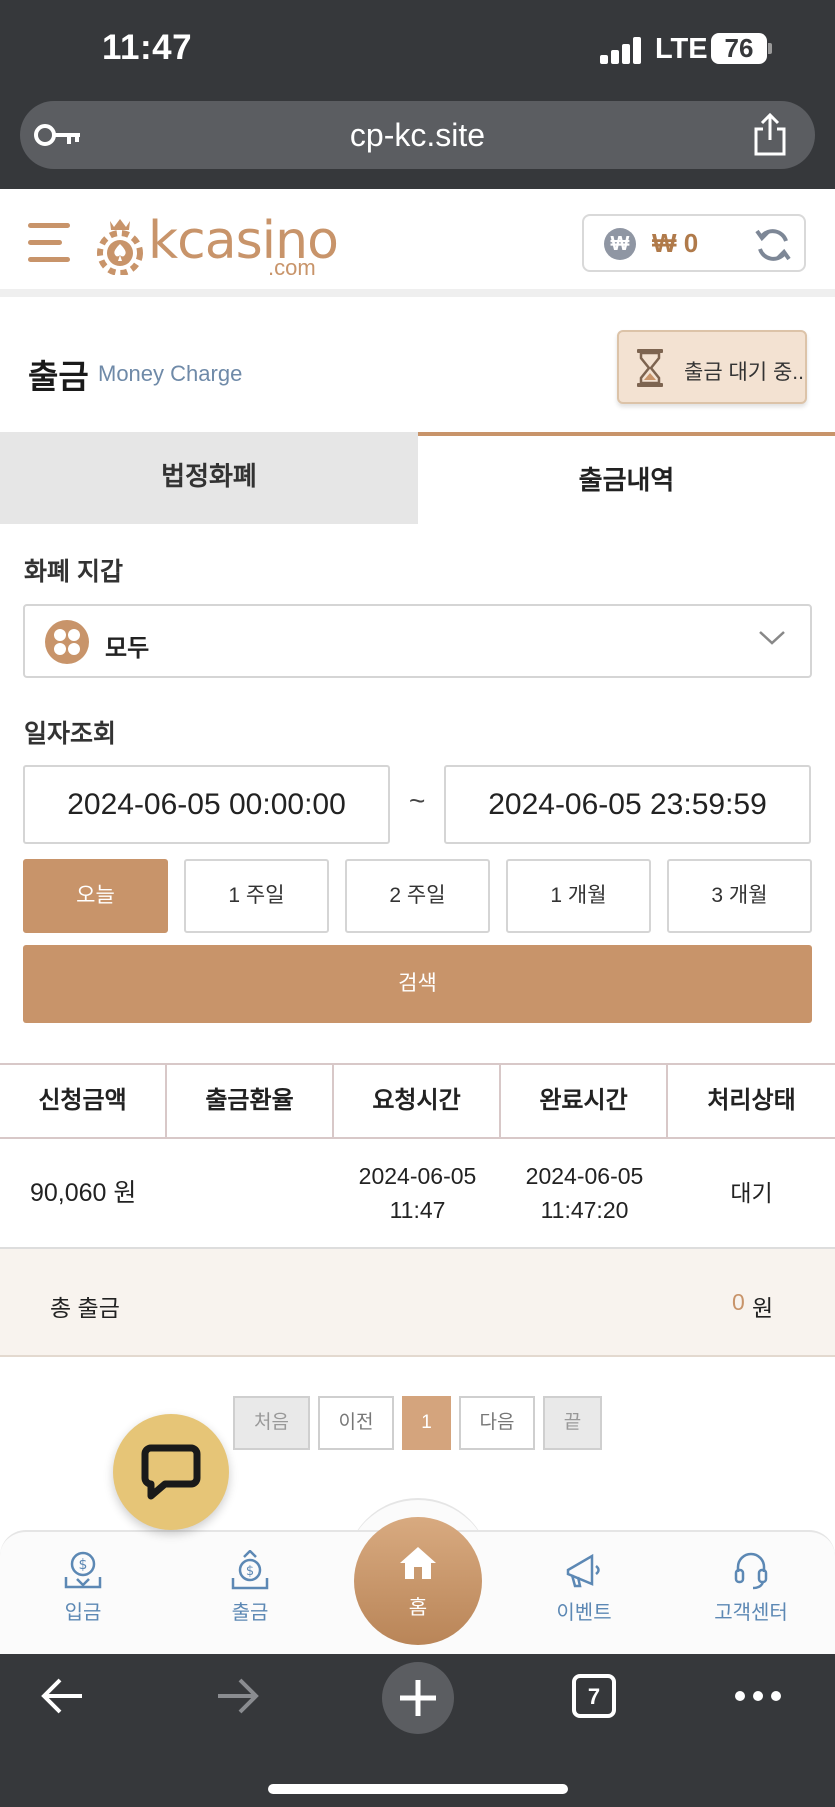 The height and width of the screenshot is (1807, 835). What do you see at coordinates (120, 247) in the screenshot?
I see `casino-chip-icon` at bounding box center [120, 247].